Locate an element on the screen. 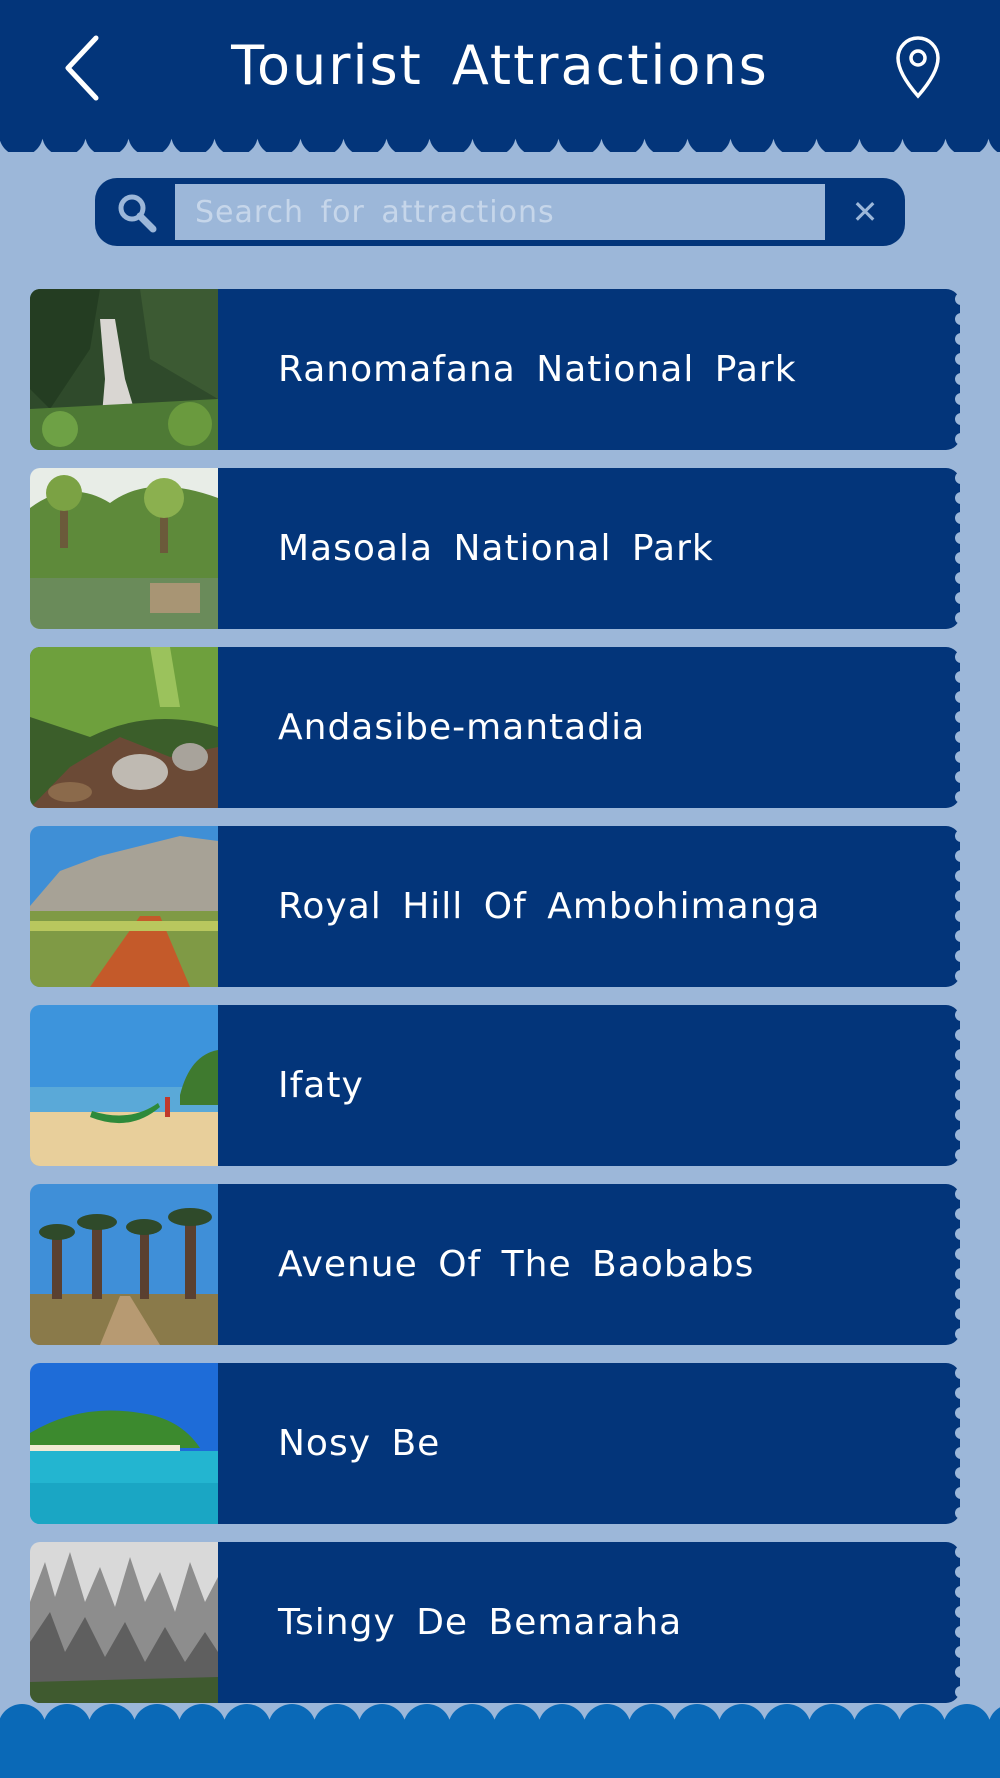 The width and height of the screenshot is (1000, 1778). magnifier-icon is located at coordinates (137, 213).